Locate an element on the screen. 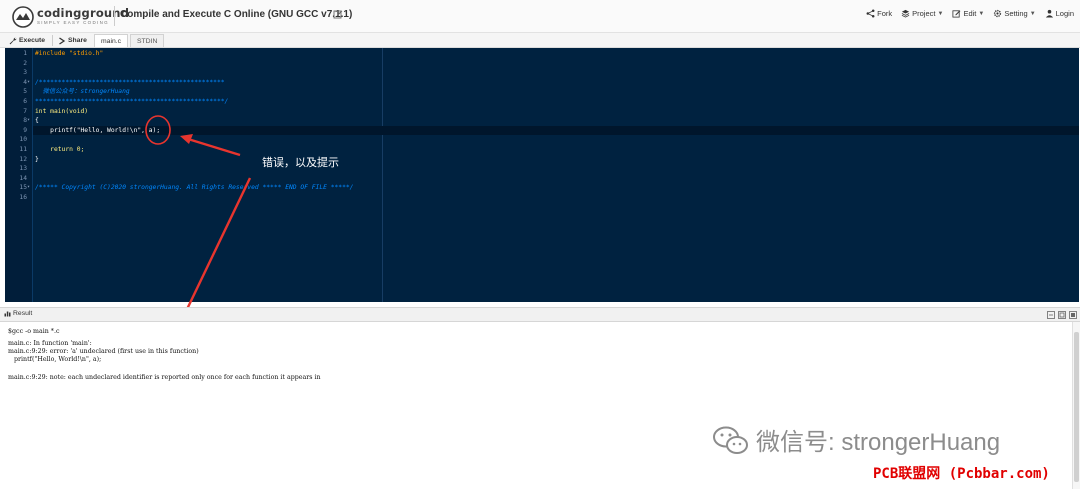 The image size is (1080, 489). line-number: 10 is located at coordinates (23, 140).